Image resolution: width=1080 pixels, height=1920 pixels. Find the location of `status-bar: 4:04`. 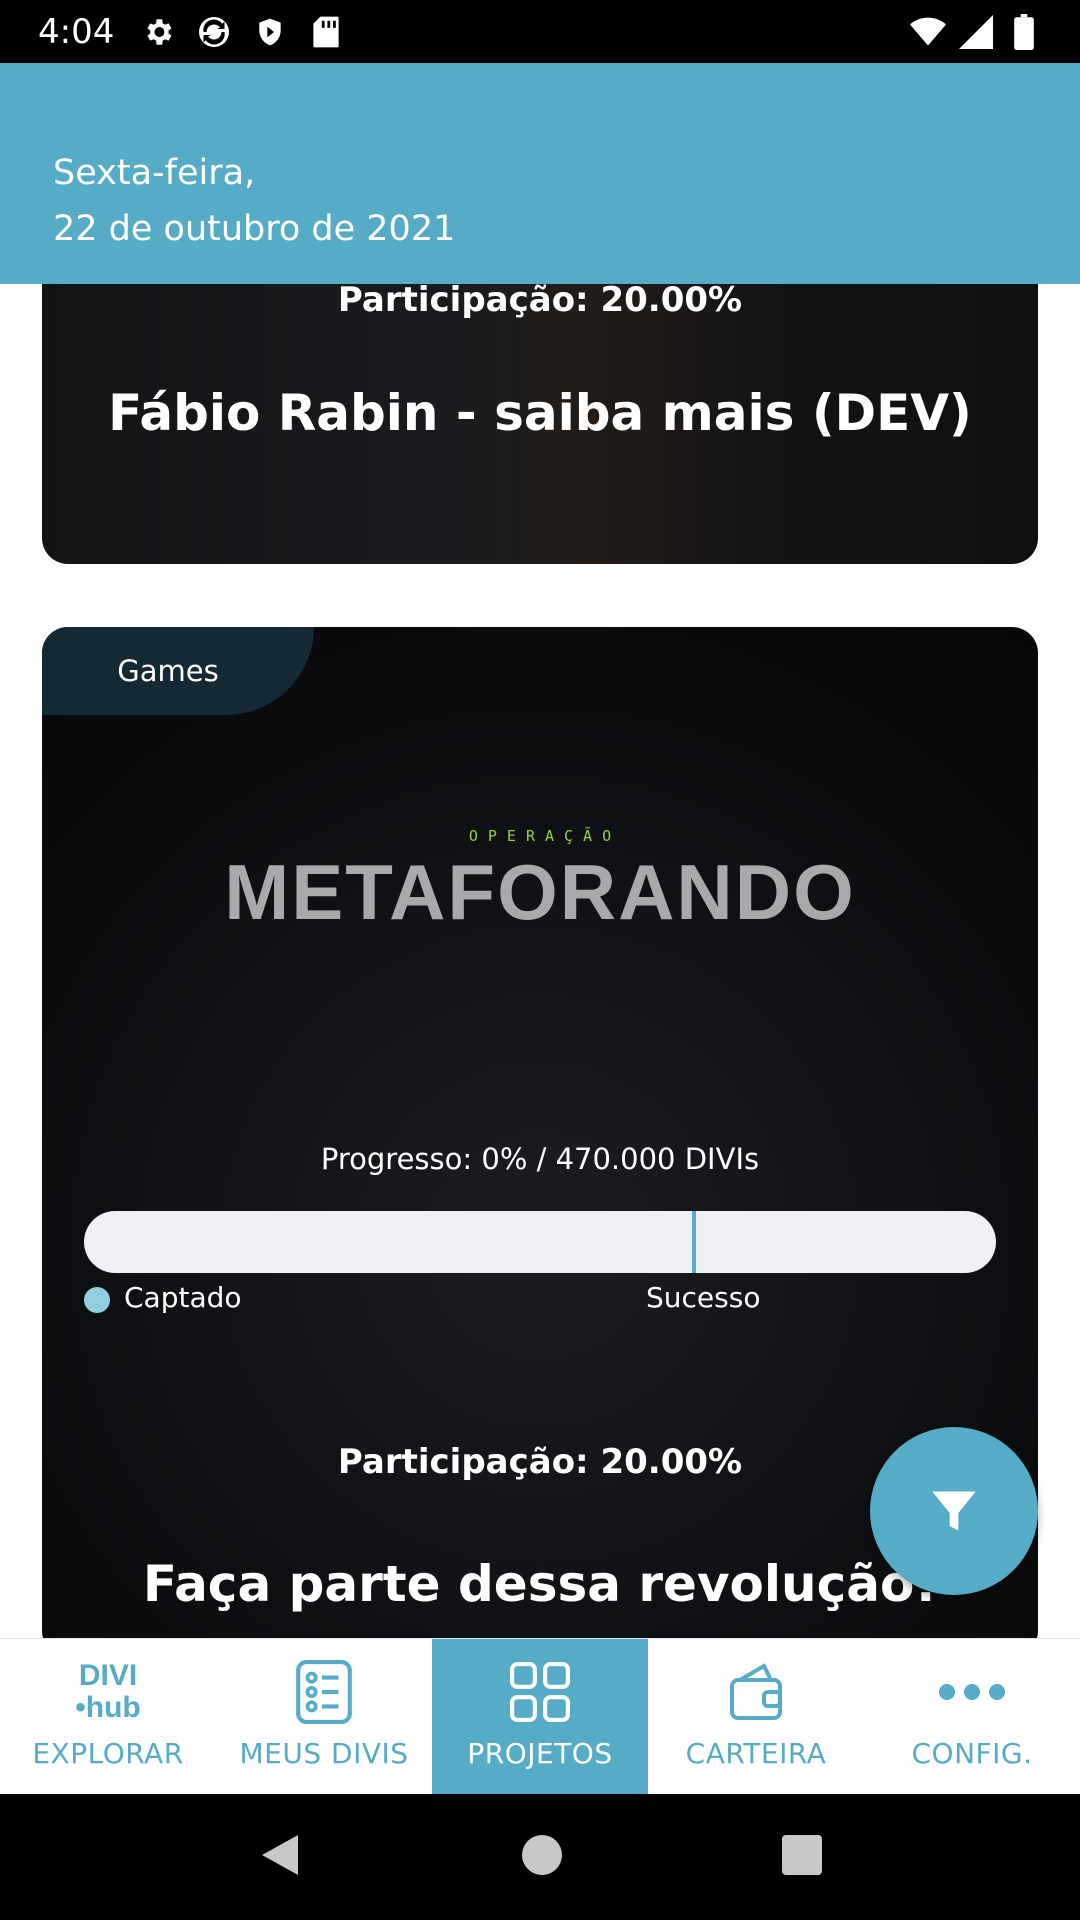

status-bar: 4:04 is located at coordinates (540, 31).